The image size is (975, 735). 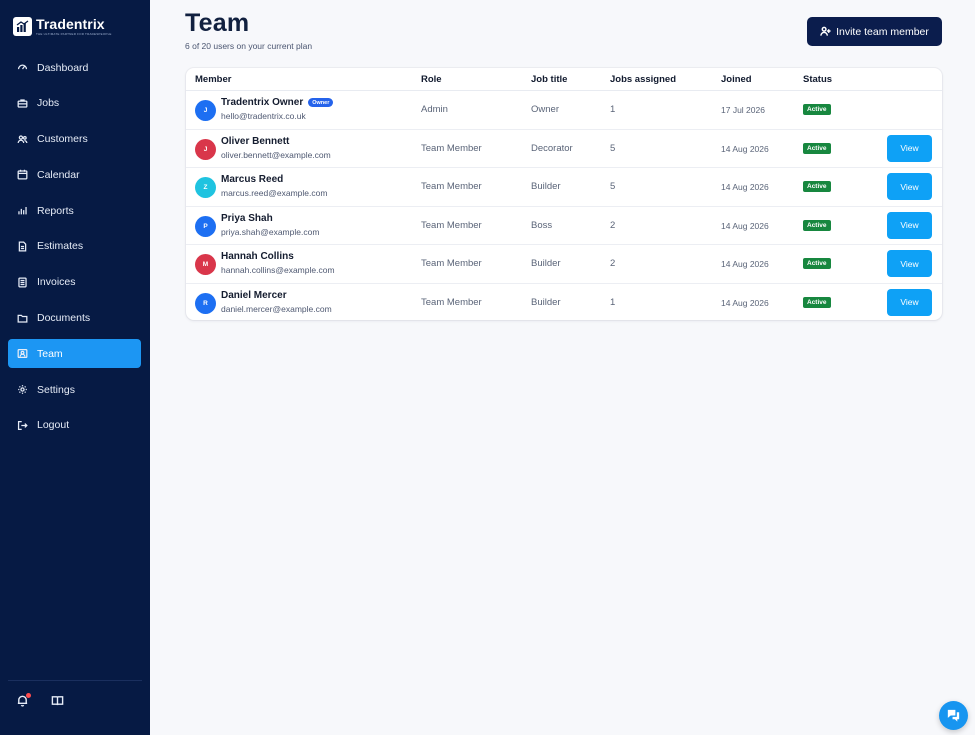 What do you see at coordinates (549, 79) in the screenshot?
I see `column-header-job-title: Job title` at bounding box center [549, 79].